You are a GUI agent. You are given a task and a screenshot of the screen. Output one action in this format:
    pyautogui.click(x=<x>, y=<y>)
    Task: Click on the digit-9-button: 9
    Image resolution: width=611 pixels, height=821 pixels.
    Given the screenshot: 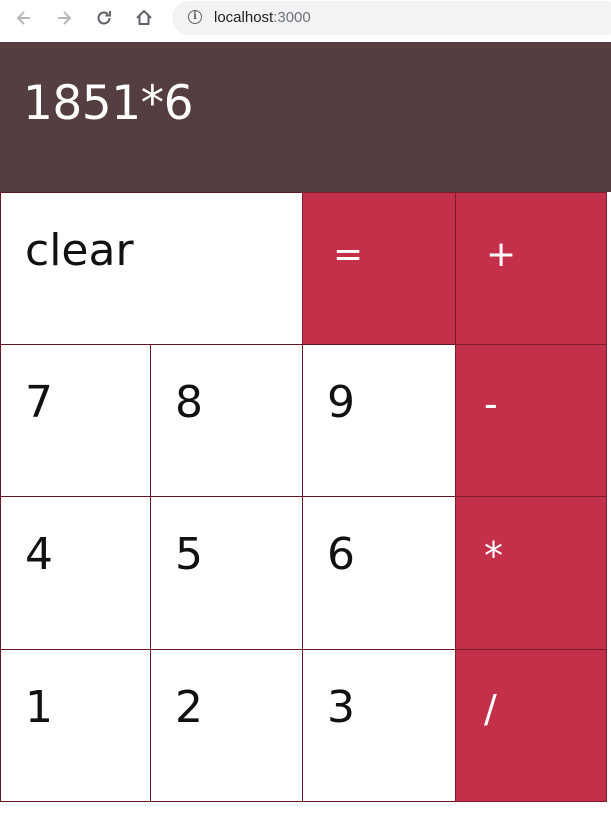 What is the action you would take?
    pyautogui.click(x=379, y=420)
    